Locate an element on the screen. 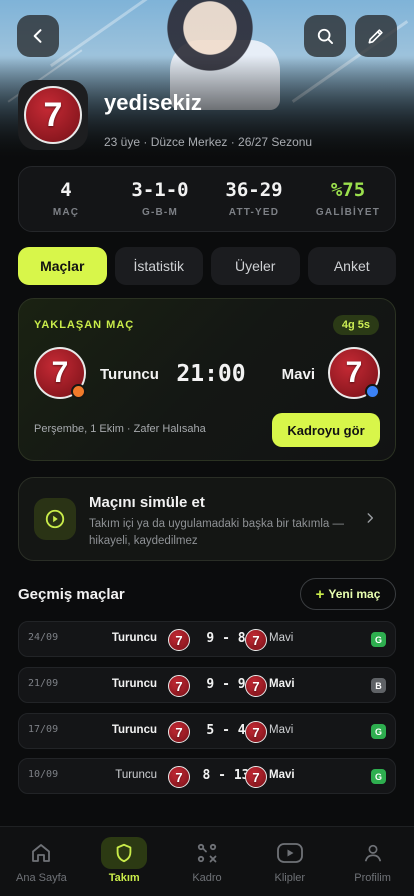 This screenshot has height=896, width=414. tab-statistics: İstatistik is located at coordinates (158, 266).